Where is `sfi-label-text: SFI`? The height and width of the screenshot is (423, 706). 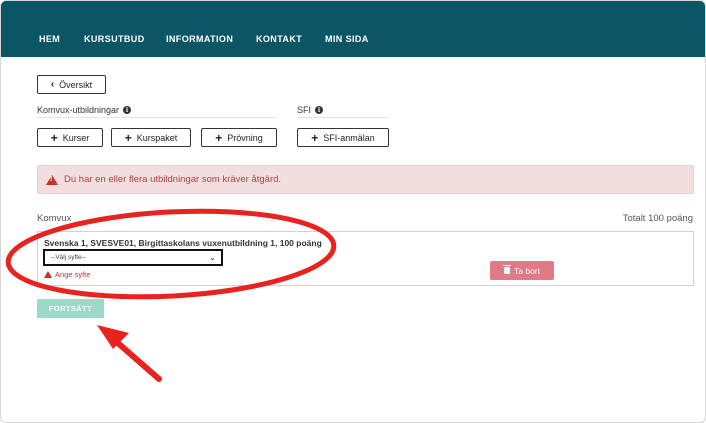 sfi-label-text: SFI is located at coordinates (304, 110).